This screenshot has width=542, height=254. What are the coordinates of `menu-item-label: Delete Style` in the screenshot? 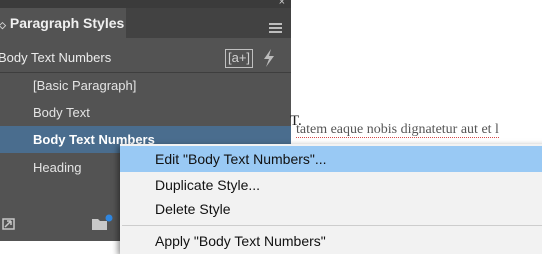 It's located at (193, 209).